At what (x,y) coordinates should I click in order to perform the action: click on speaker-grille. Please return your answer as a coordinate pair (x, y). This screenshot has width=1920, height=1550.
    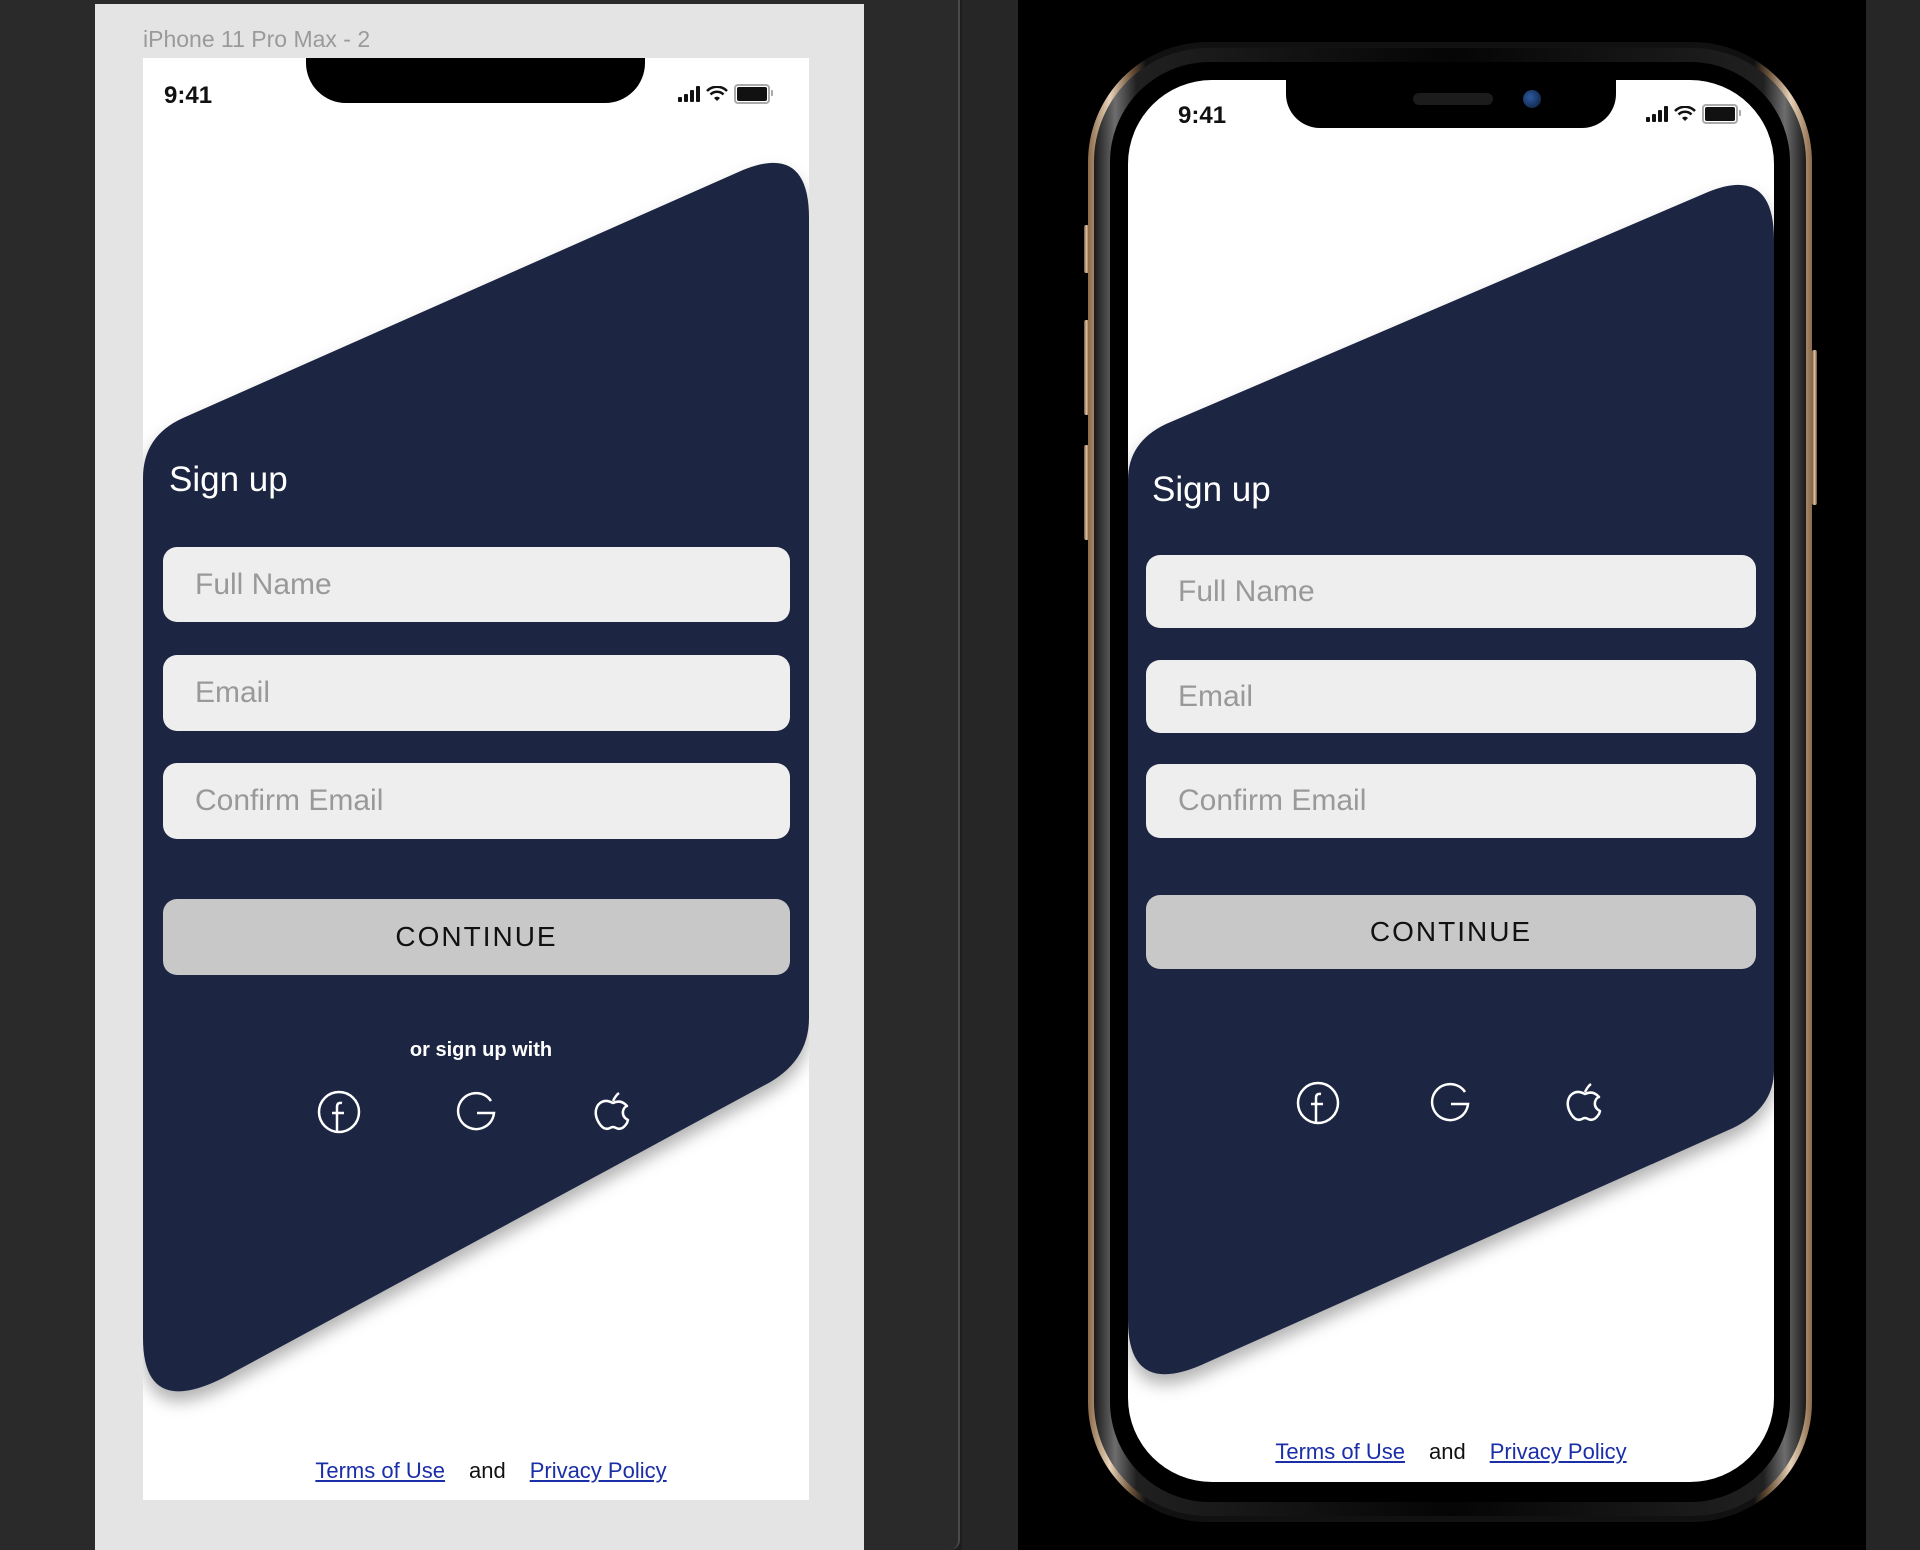
    Looking at the image, I should click on (1453, 99).